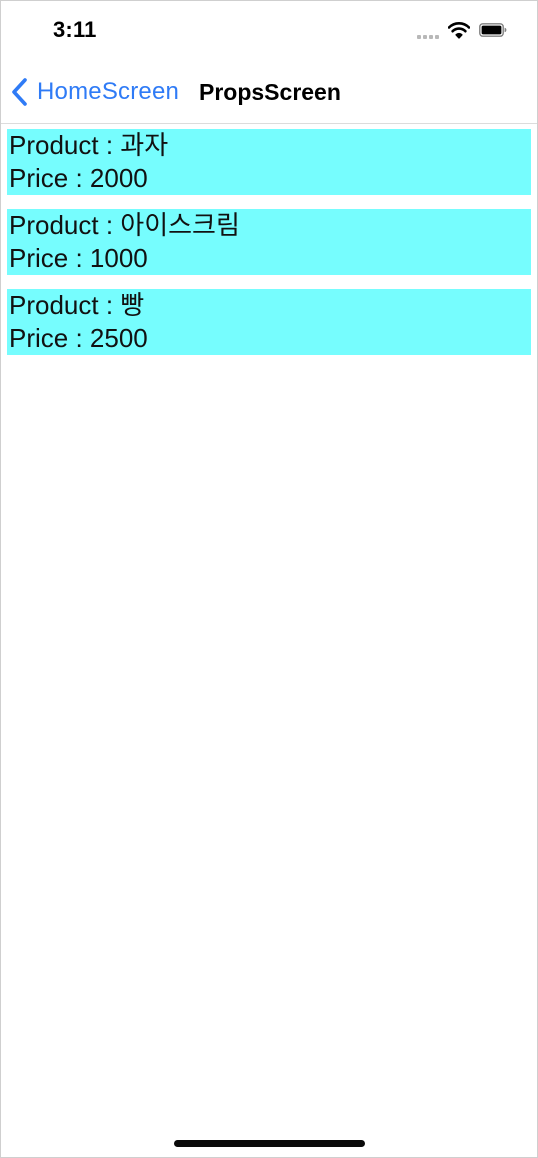 The height and width of the screenshot is (1158, 538). Describe the element at coordinates (269, 242) in the screenshot. I see `product-card: Product : 아이스크림 Price : 1000` at that location.